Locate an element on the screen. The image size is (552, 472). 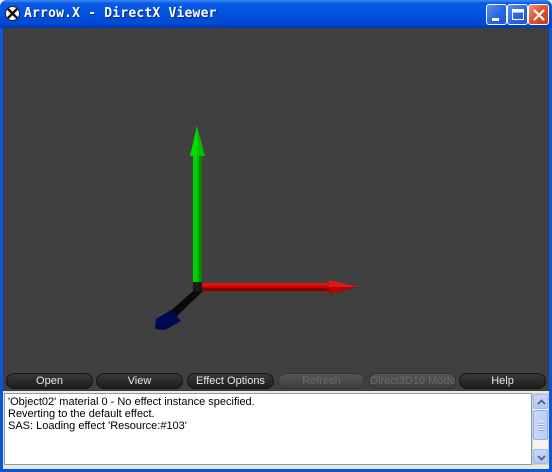
scroll-thumb is located at coordinates (540, 425).